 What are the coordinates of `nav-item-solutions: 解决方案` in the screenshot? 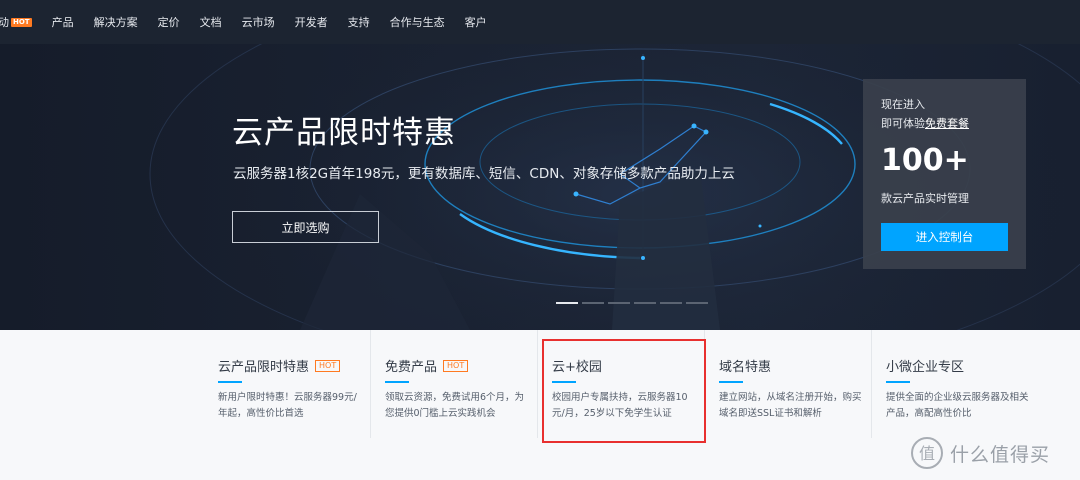 It's located at (116, 22).